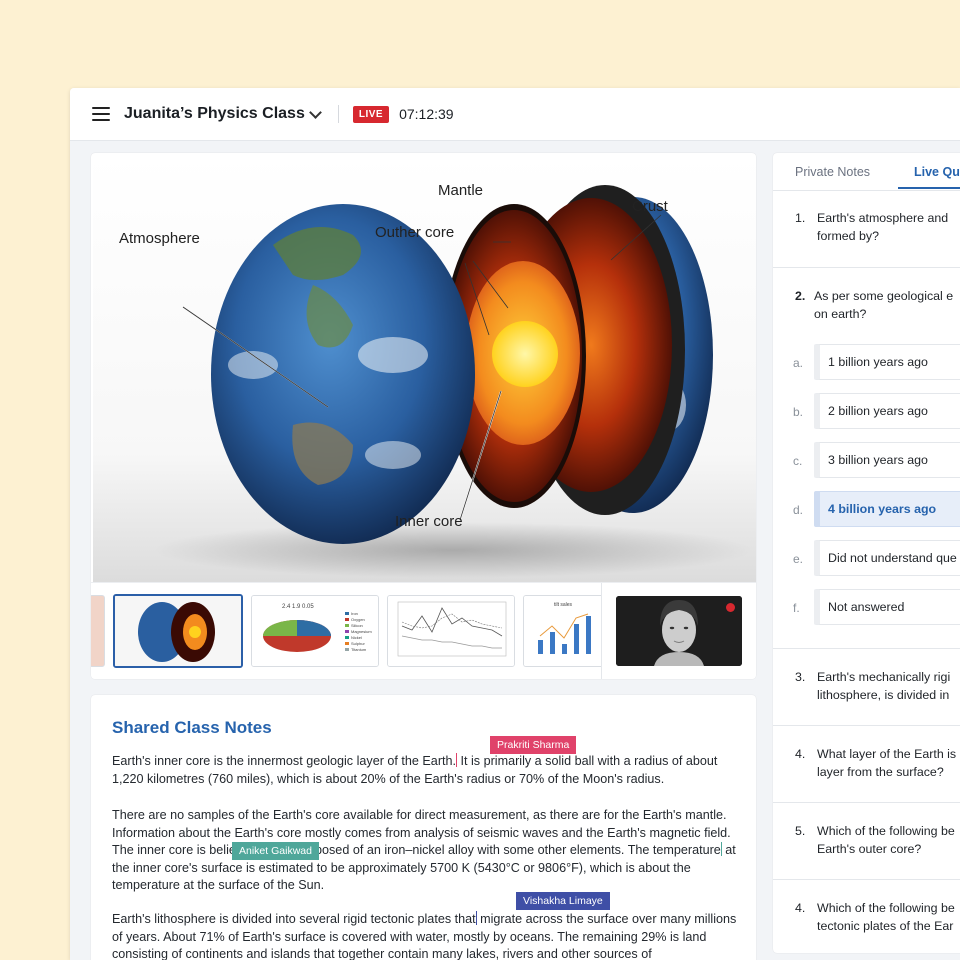 The width and height of the screenshot is (960, 960). Describe the element at coordinates (929, 188) in the screenshot. I see `active-tab-indicator` at that location.